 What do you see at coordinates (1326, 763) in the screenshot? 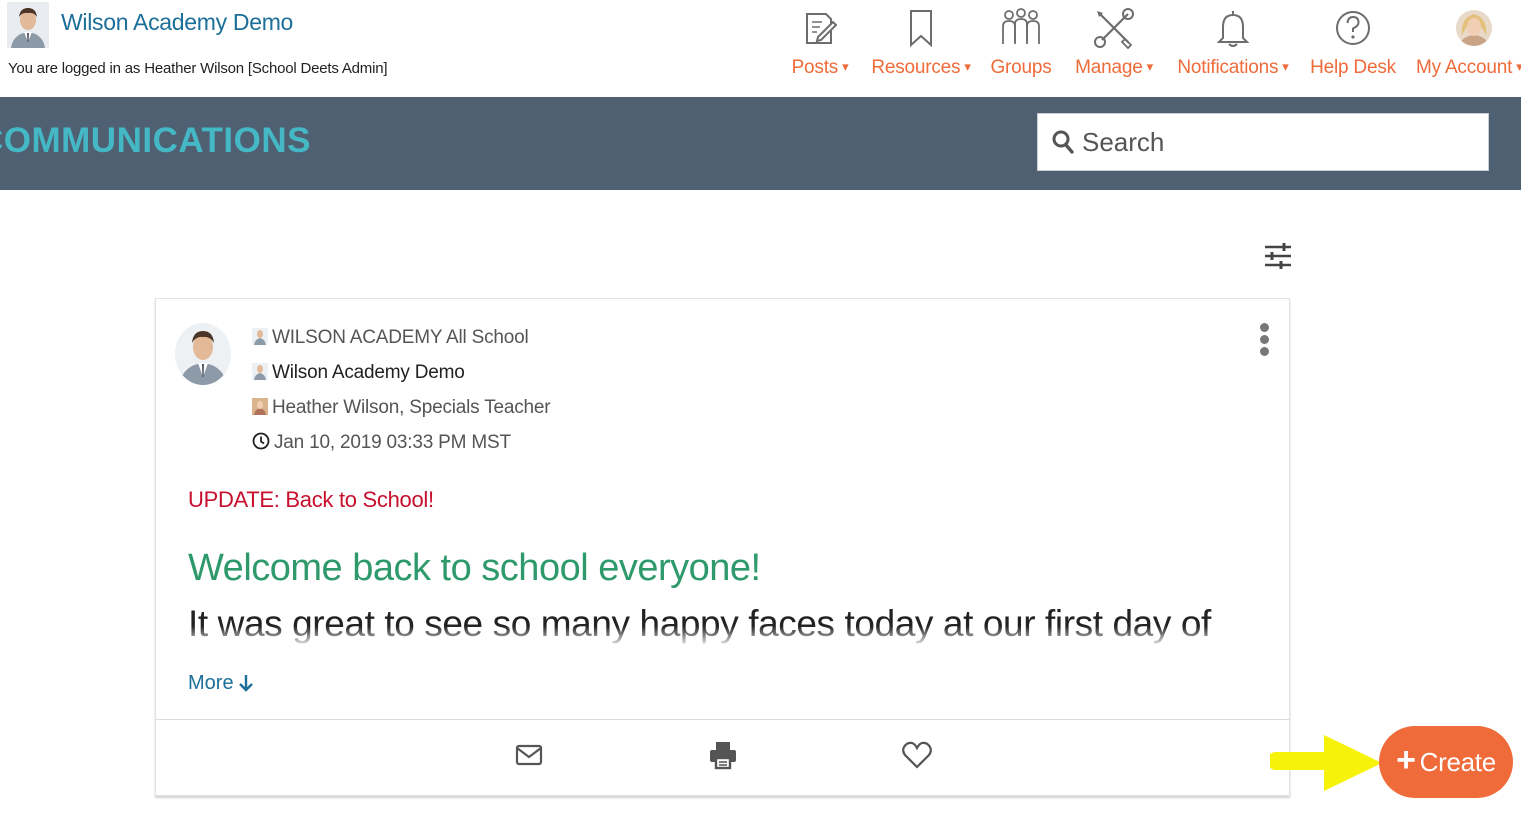
I see `annotation-arrow-icon` at bounding box center [1326, 763].